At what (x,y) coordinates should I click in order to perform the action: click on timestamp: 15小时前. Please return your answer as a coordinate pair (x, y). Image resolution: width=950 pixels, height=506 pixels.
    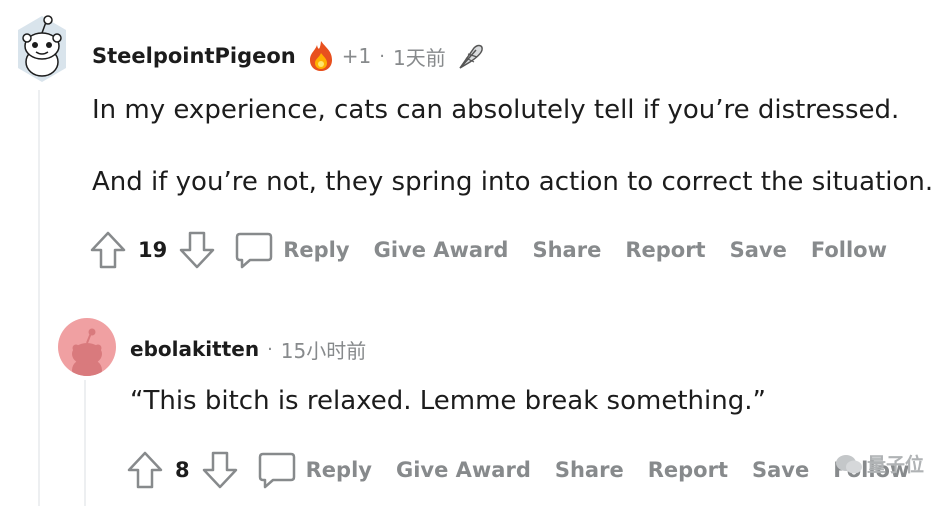
    Looking at the image, I should click on (323, 349).